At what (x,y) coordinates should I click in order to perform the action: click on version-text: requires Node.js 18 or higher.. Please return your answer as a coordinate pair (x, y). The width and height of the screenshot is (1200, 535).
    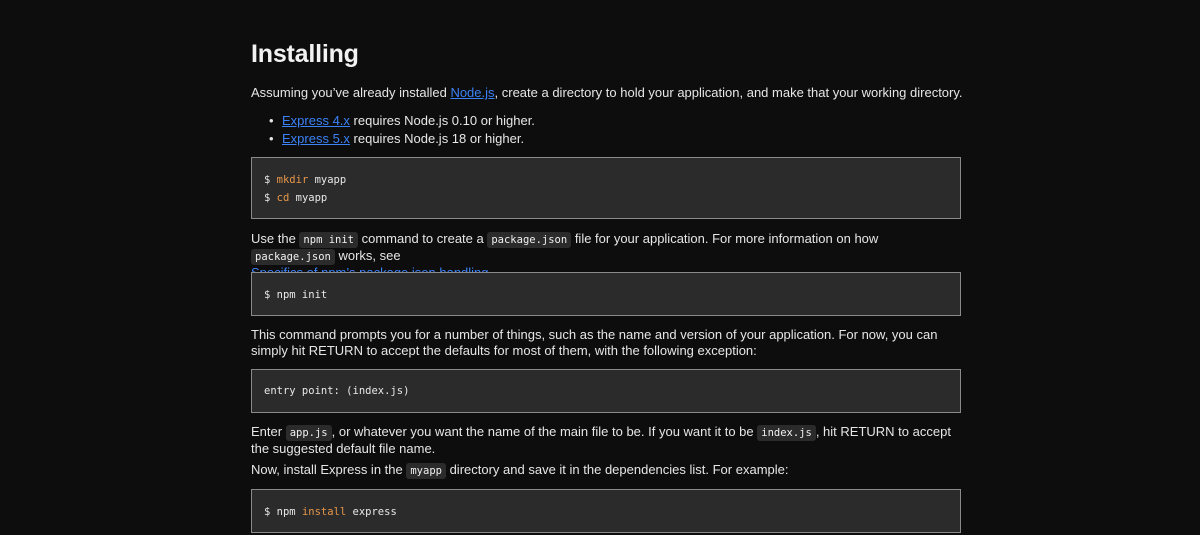
    Looking at the image, I should click on (437, 138).